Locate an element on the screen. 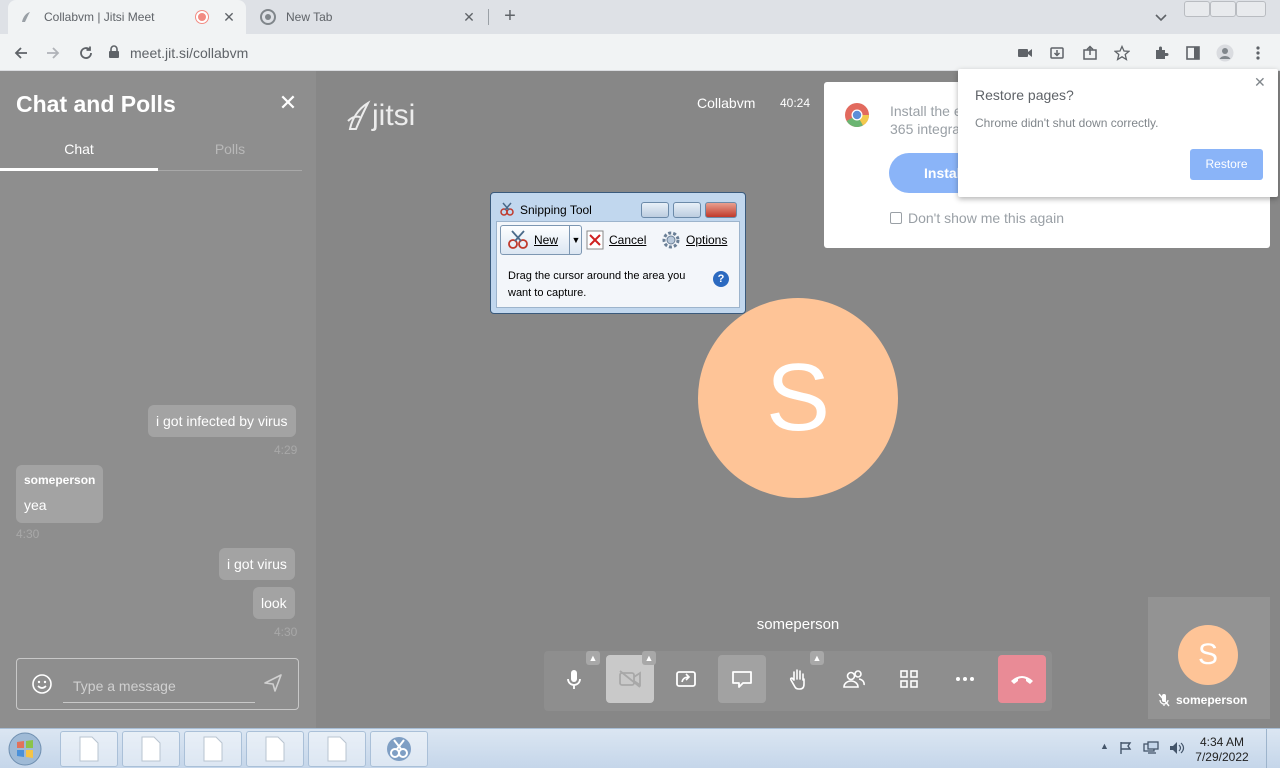 The image size is (1280, 768). recording-indicator-icon is located at coordinates (202, 17).